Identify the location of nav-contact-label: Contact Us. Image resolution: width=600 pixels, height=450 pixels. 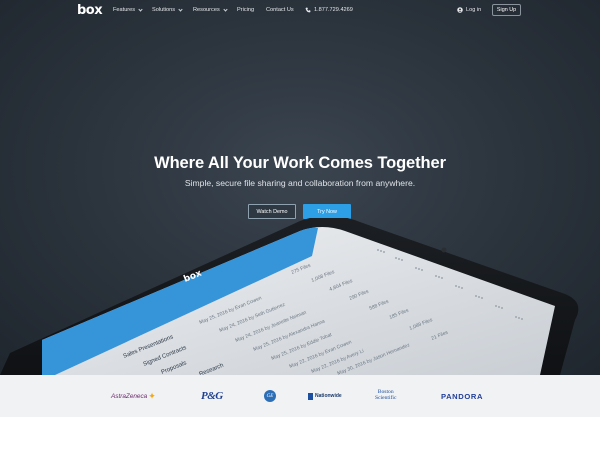
(280, 10).